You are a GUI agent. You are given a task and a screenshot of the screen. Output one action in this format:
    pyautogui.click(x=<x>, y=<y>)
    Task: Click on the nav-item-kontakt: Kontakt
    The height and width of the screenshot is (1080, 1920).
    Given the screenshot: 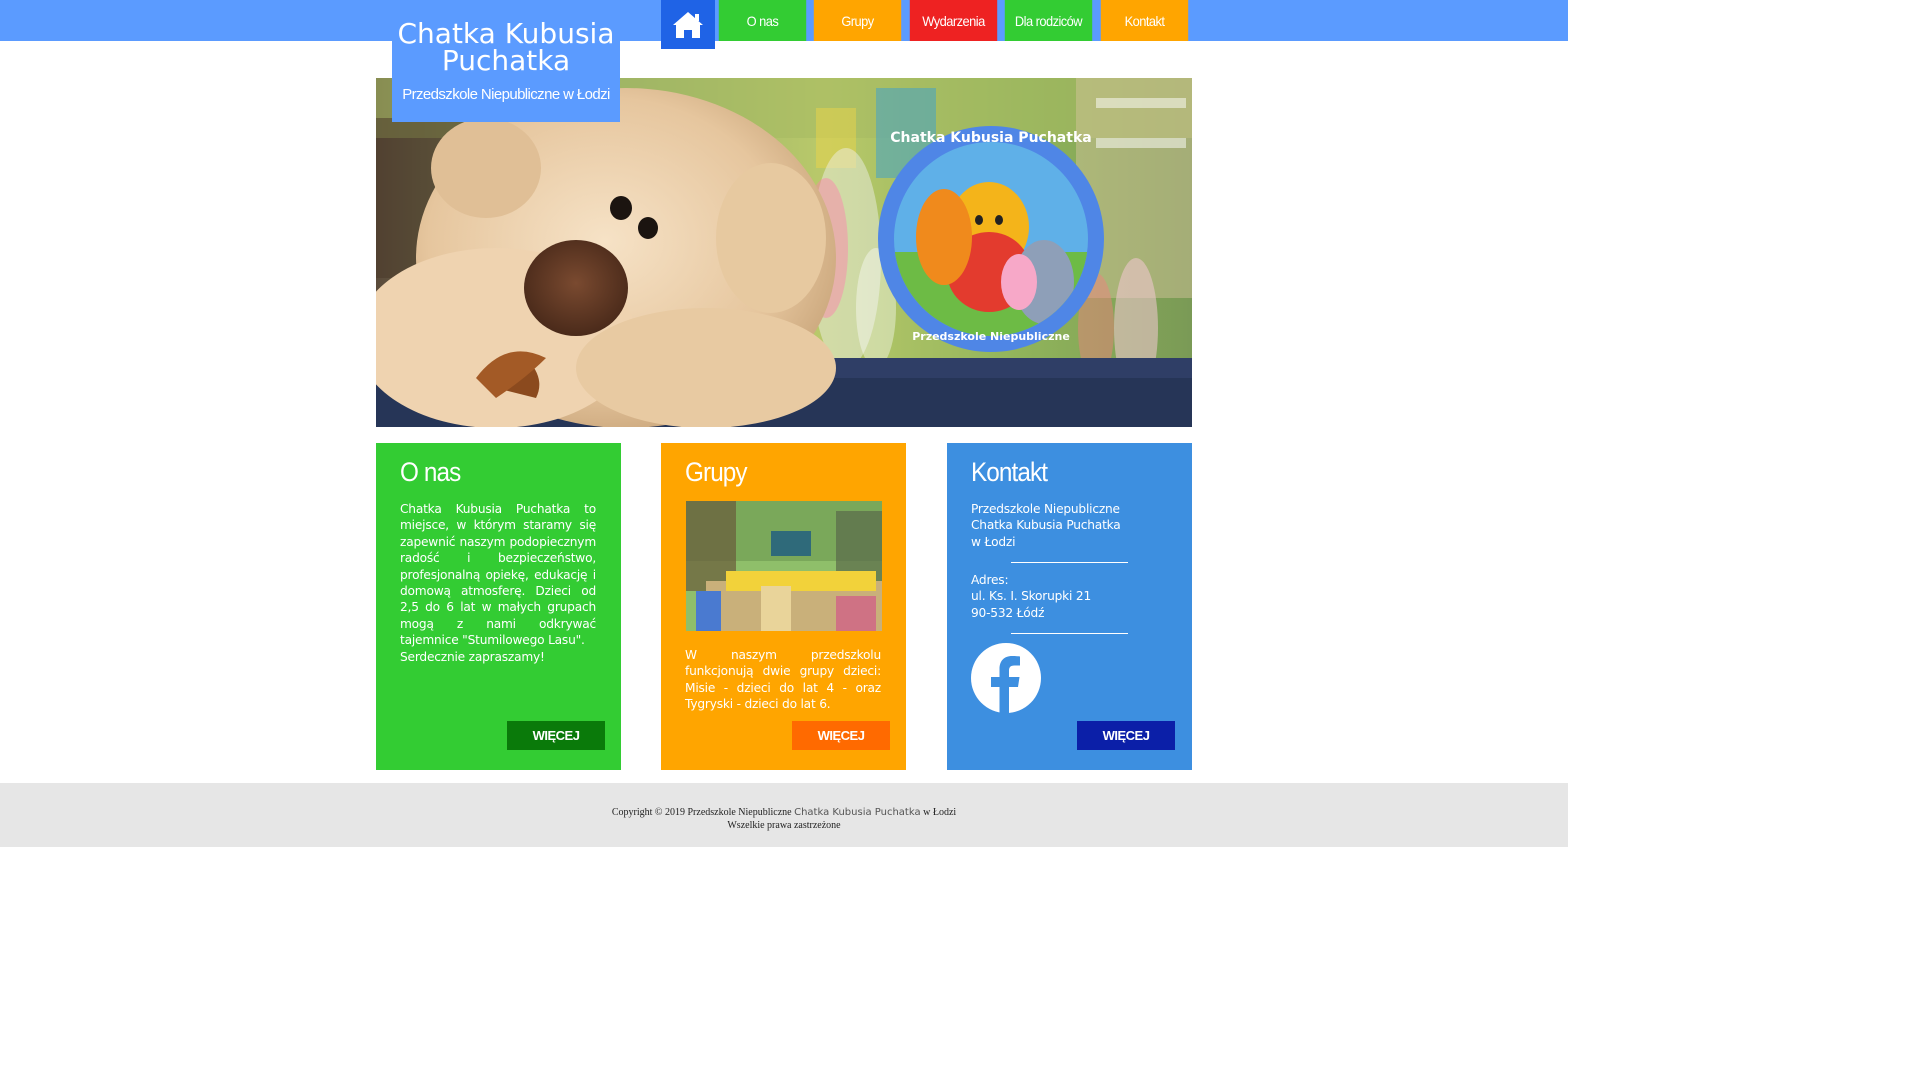 What is the action you would take?
    pyautogui.click(x=1144, y=20)
    